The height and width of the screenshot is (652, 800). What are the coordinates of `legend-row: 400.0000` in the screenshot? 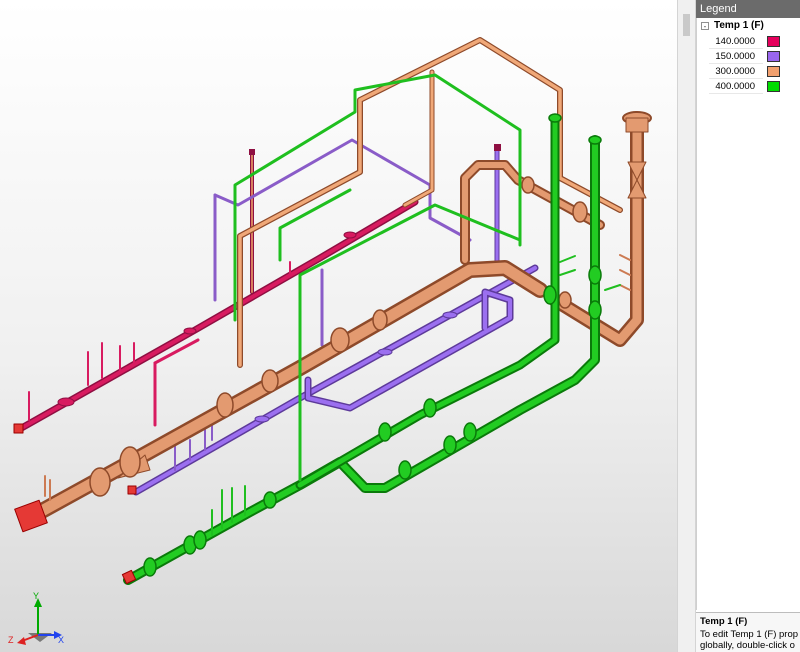 It's located at (748, 86).